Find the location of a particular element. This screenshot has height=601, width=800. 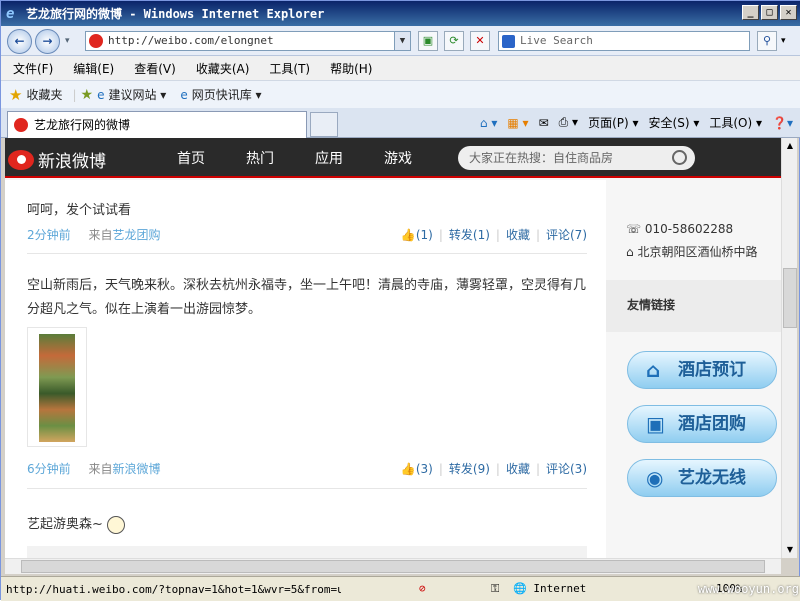

suggested-sites-link: 建议网站 ▾ is located at coordinates (137, 94).